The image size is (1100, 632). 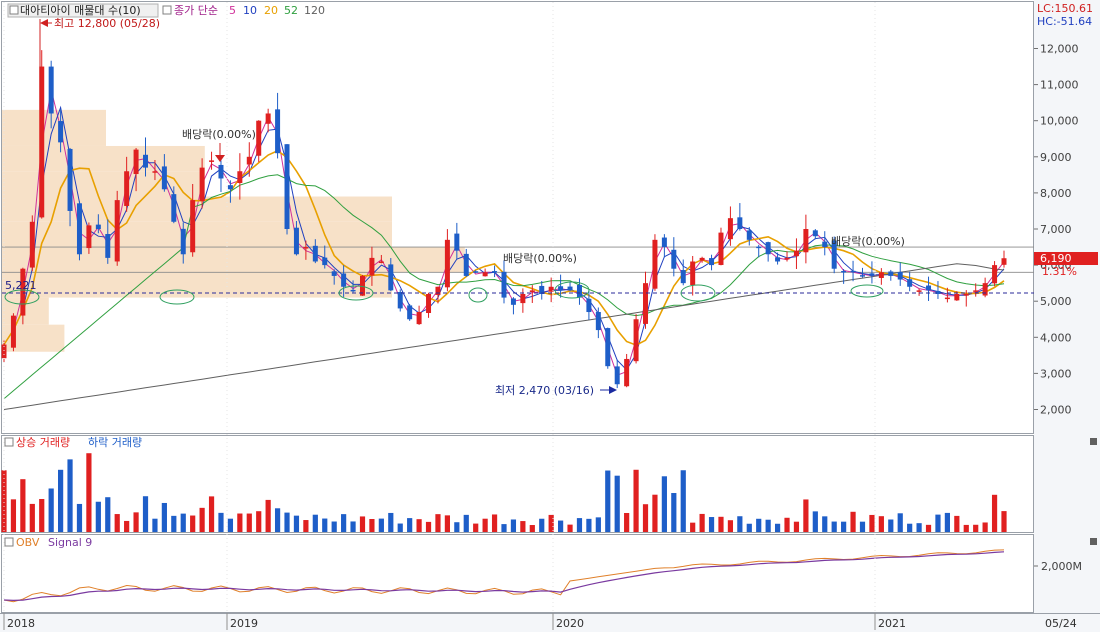 I want to click on volume-up-legend: 상승 거래량, so click(x=43, y=442).